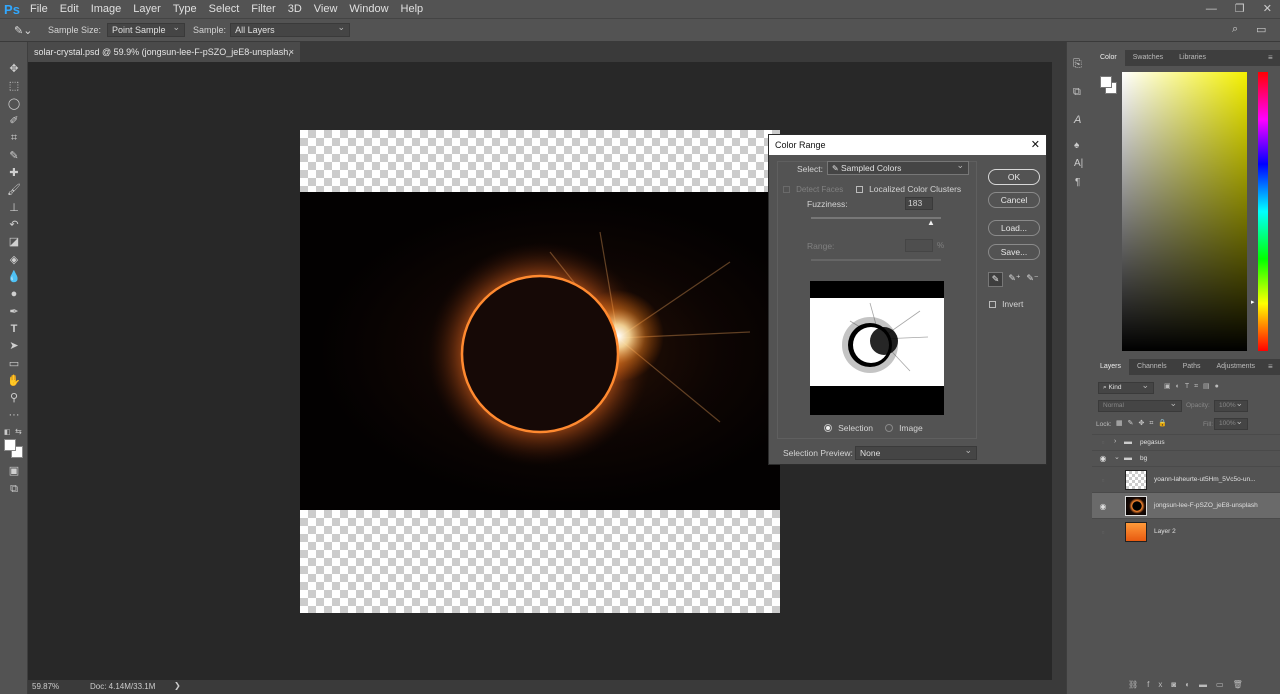  Describe the element at coordinates (39, 9) in the screenshot. I see `menu-file: File` at that location.